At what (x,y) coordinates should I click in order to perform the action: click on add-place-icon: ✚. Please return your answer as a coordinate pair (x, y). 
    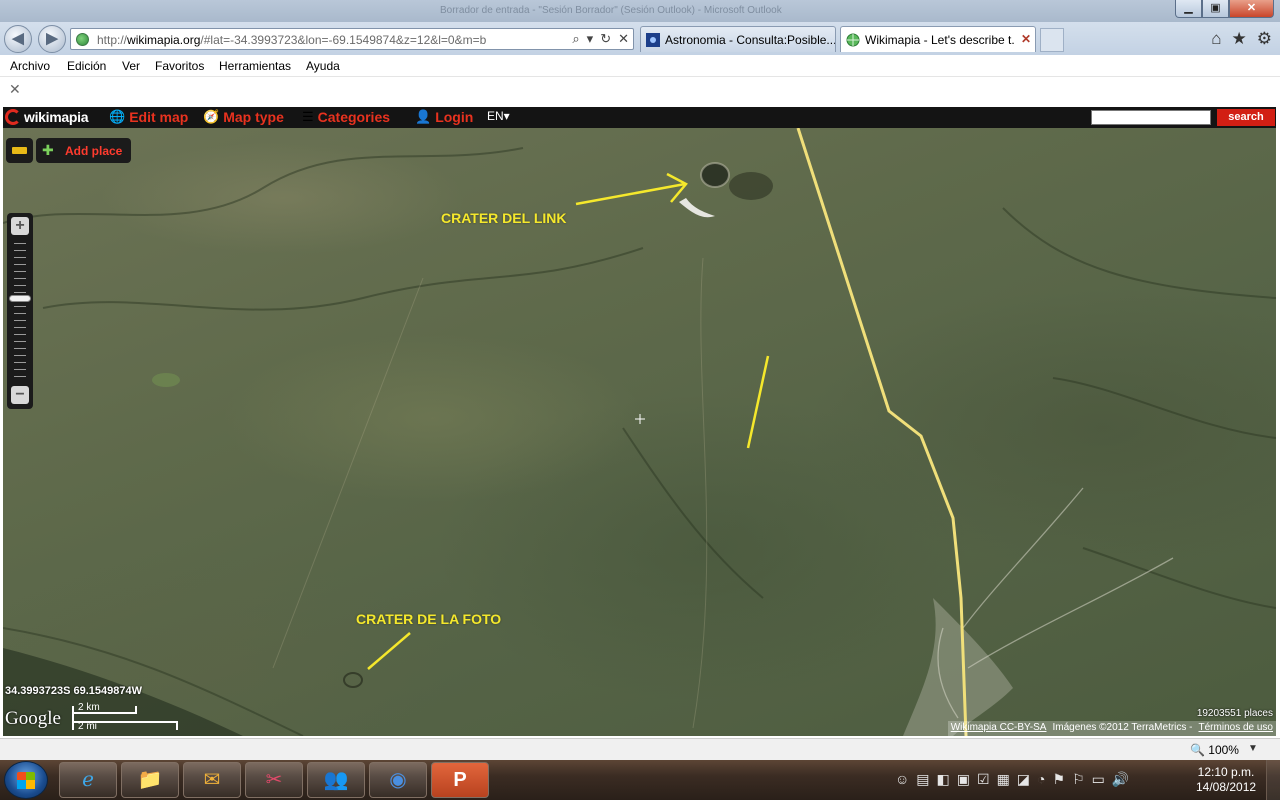
    Looking at the image, I should click on (48, 150).